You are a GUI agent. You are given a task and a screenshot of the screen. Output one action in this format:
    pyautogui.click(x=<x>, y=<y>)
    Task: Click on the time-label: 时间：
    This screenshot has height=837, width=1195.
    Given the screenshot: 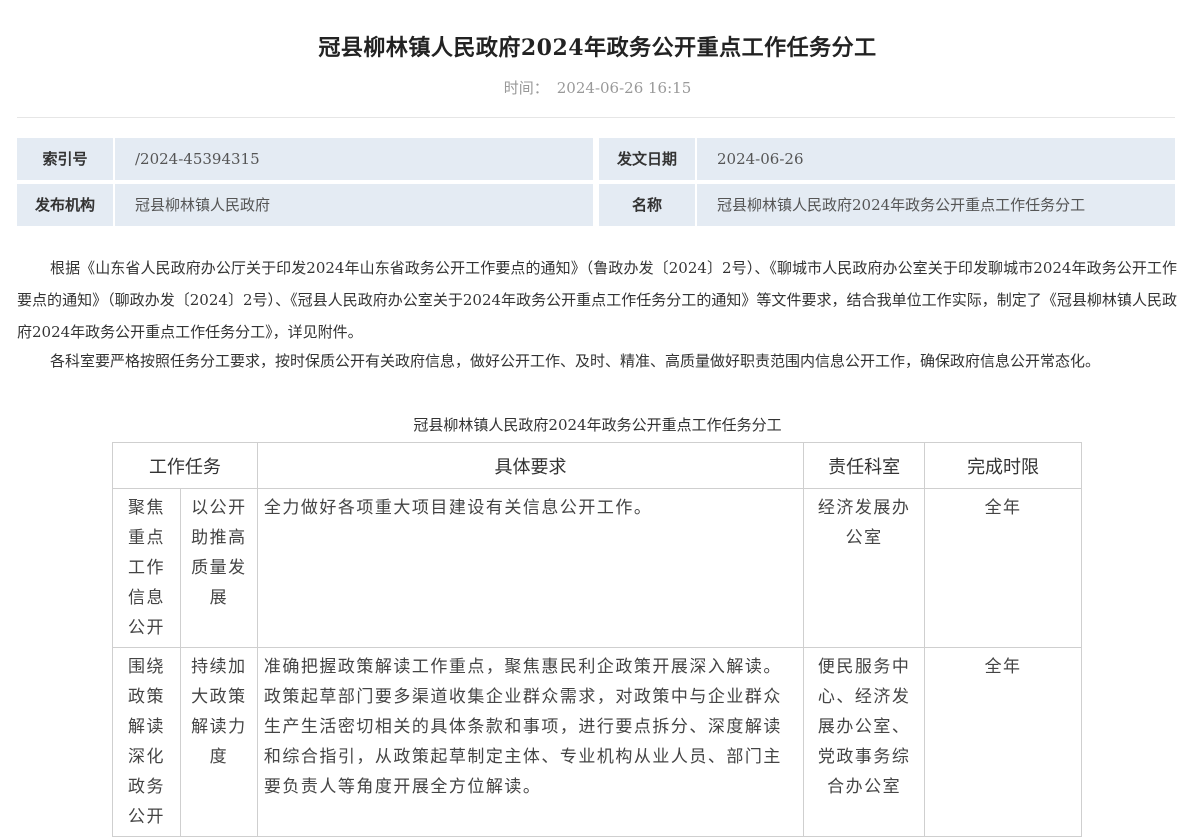 What is the action you would take?
    pyautogui.click(x=526, y=88)
    